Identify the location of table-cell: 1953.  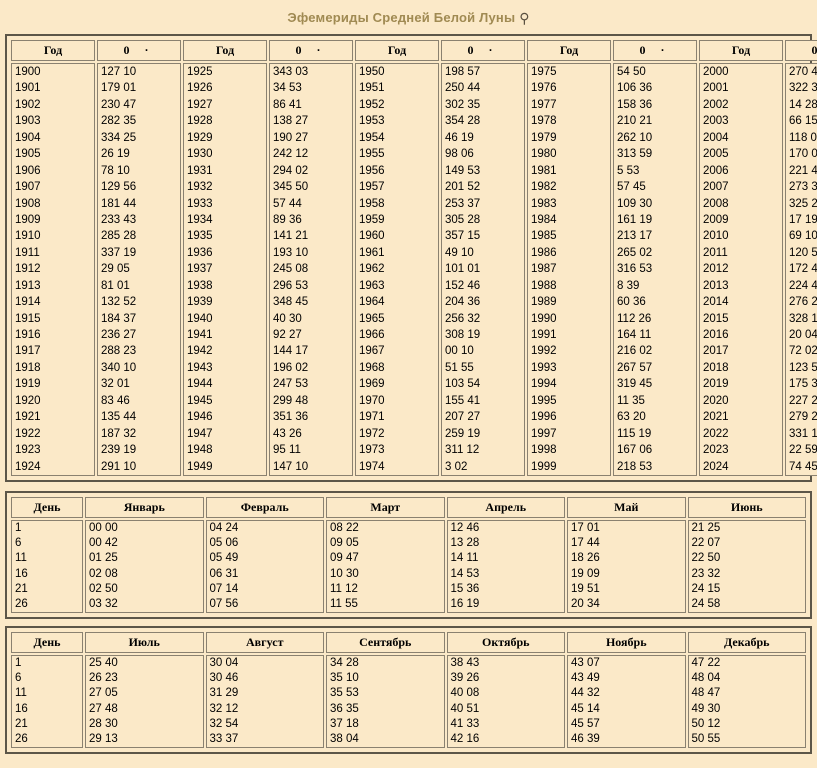
(372, 121).